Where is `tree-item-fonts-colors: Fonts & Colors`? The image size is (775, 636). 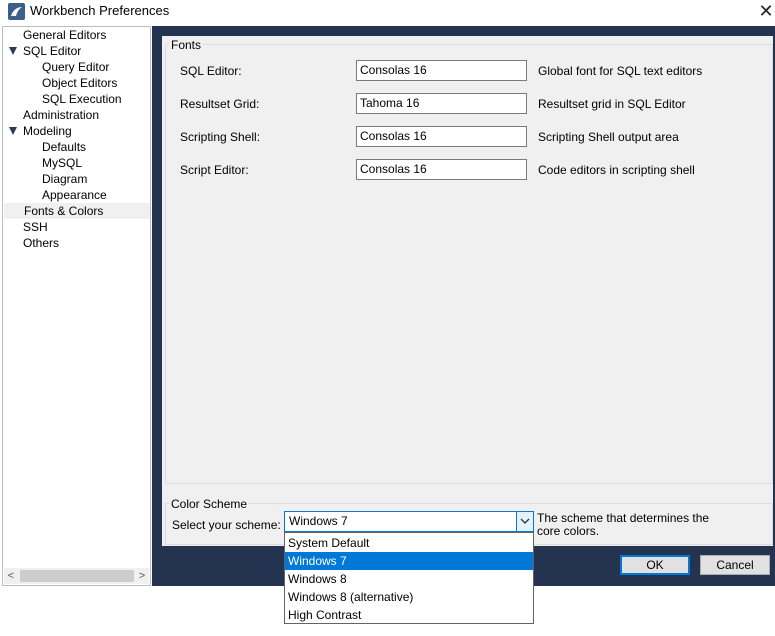 tree-item-fonts-colors: Fonts & Colors is located at coordinates (77, 211).